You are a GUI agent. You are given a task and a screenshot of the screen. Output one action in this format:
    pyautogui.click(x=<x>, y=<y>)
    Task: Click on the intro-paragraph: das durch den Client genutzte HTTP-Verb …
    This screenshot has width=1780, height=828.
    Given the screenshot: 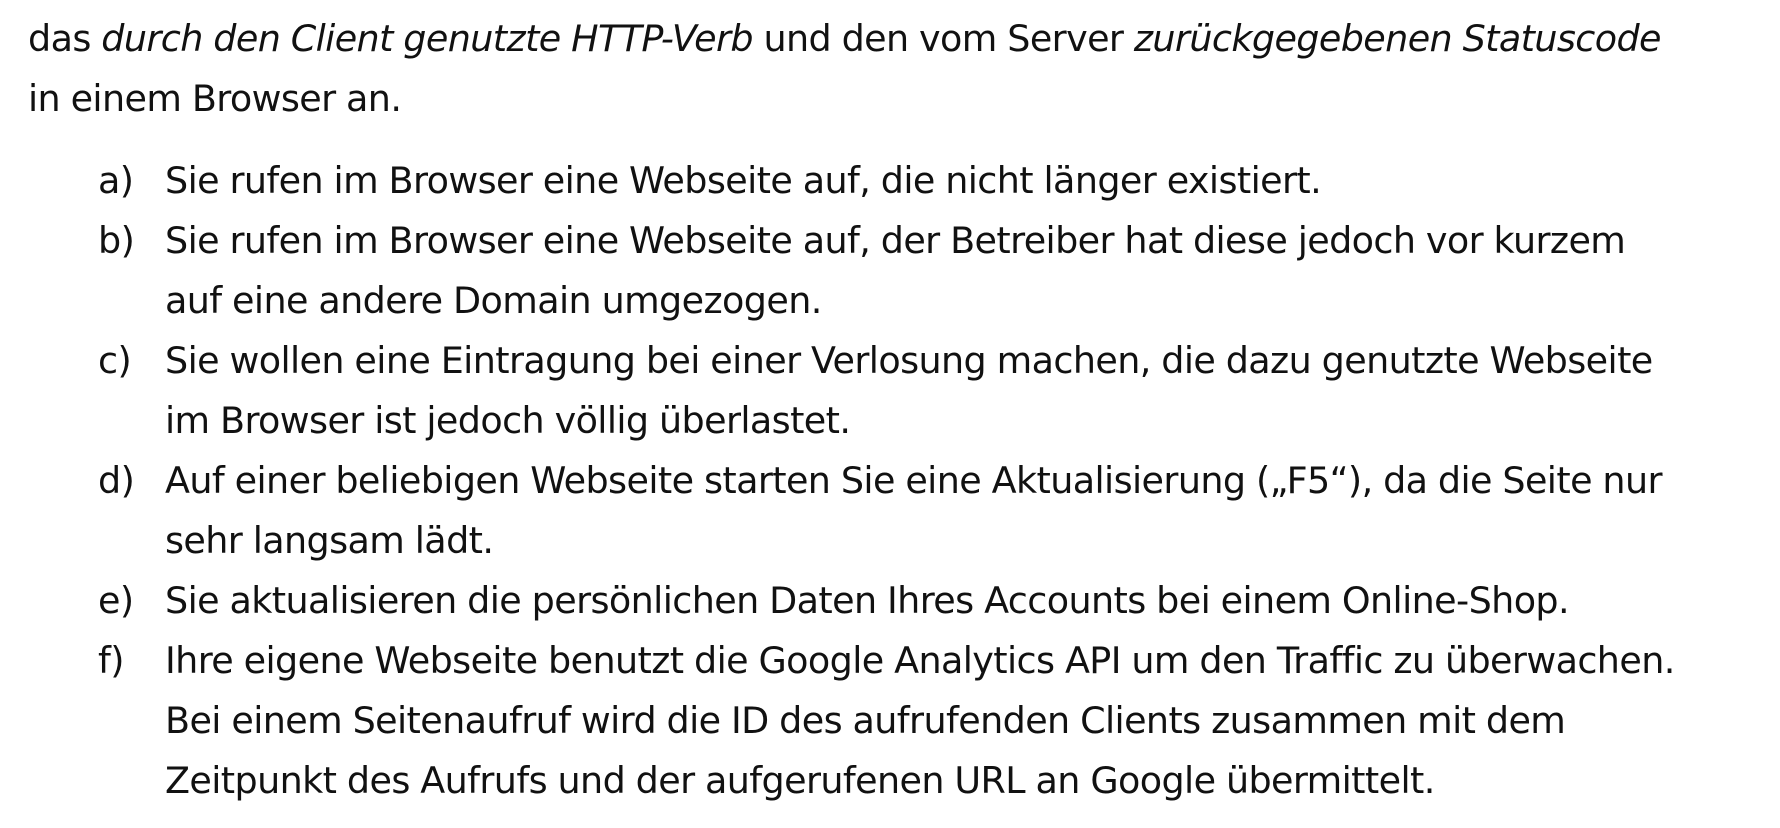 What is the action you would take?
    pyautogui.click(x=888, y=69)
    